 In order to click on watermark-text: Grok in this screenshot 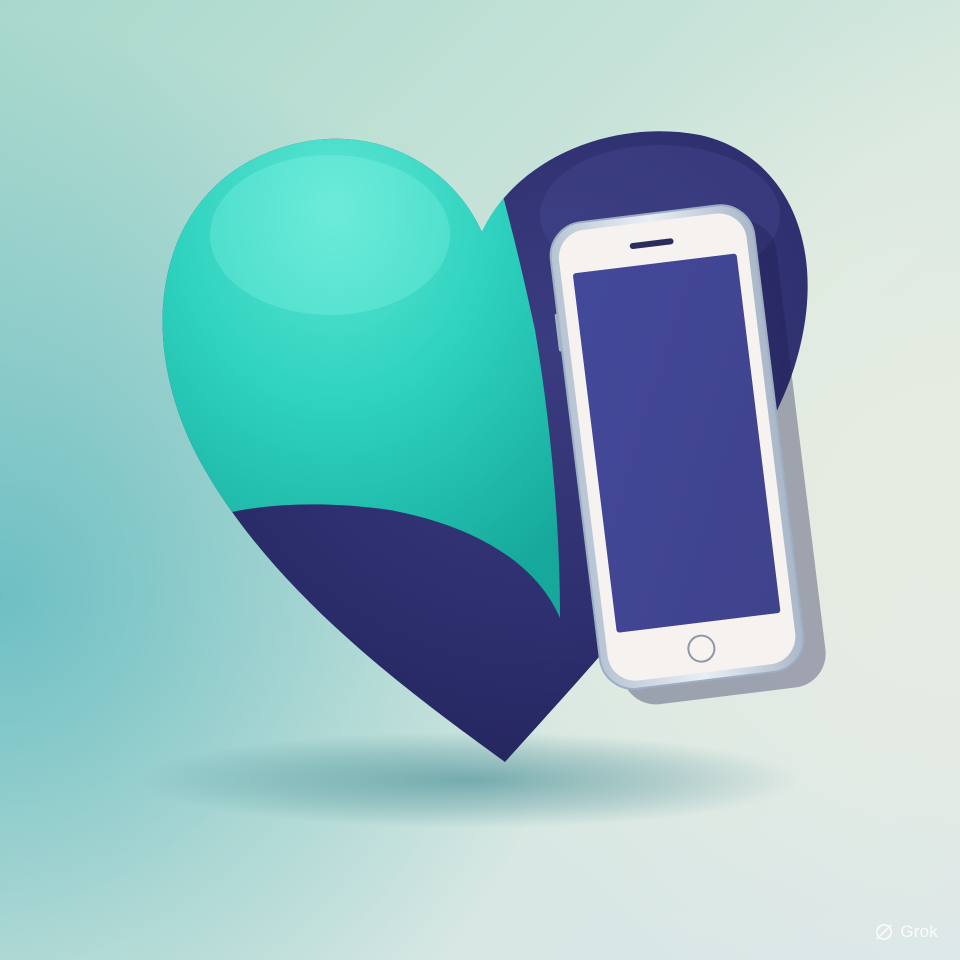, I will do `click(919, 931)`.